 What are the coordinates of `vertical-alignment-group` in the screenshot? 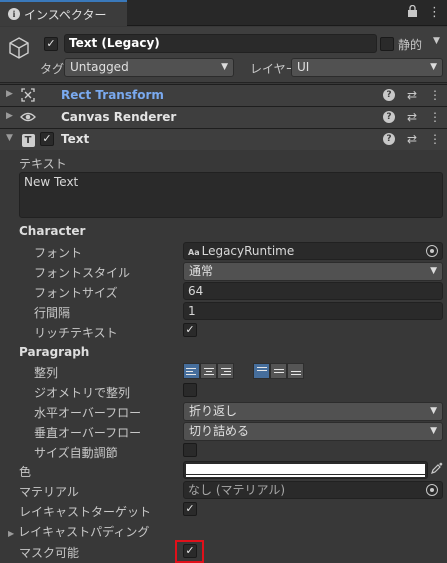 It's located at (278, 371).